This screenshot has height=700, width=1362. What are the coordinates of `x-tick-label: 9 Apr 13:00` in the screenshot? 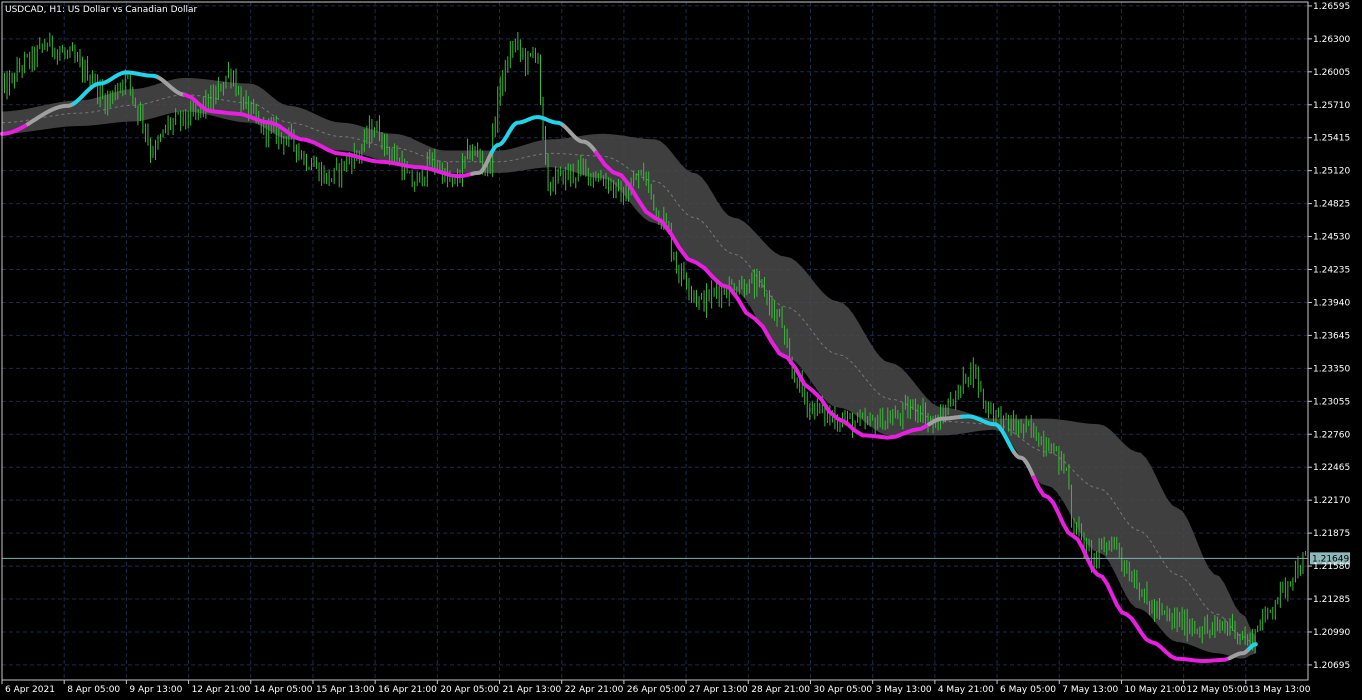 It's located at (155, 690).